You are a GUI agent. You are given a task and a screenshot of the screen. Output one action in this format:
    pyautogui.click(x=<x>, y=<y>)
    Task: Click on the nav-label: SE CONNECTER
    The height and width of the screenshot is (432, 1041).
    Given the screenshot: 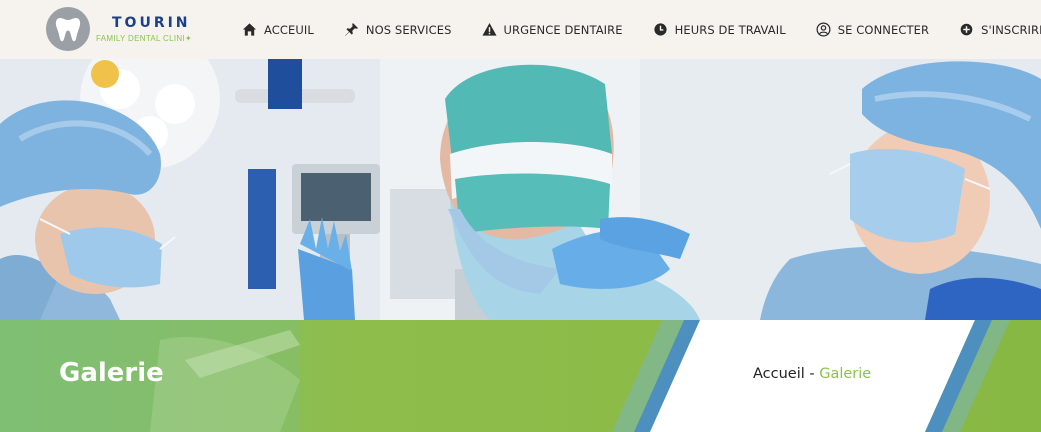 What is the action you would take?
    pyautogui.click(x=883, y=29)
    